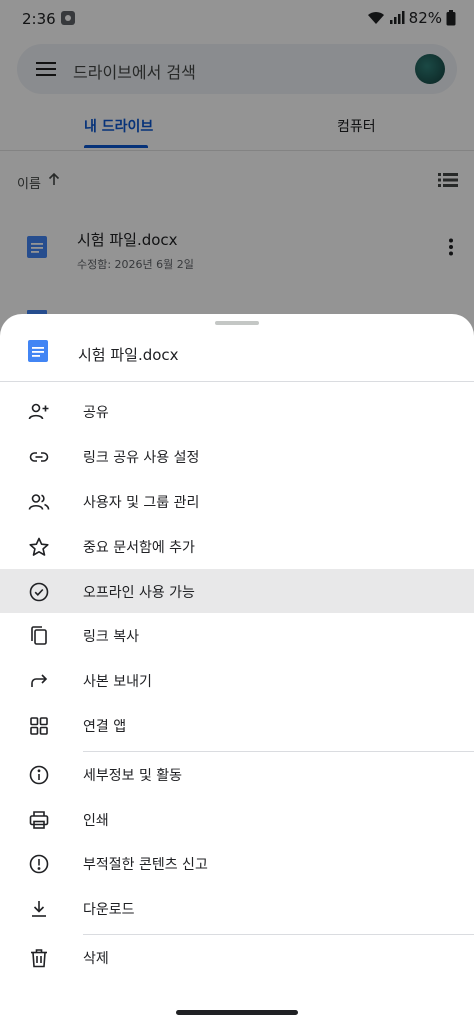 The height and width of the screenshot is (1024, 474). I want to click on menu-item-manage-people: 사용자 및 그룹 관리, so click(237, 501).